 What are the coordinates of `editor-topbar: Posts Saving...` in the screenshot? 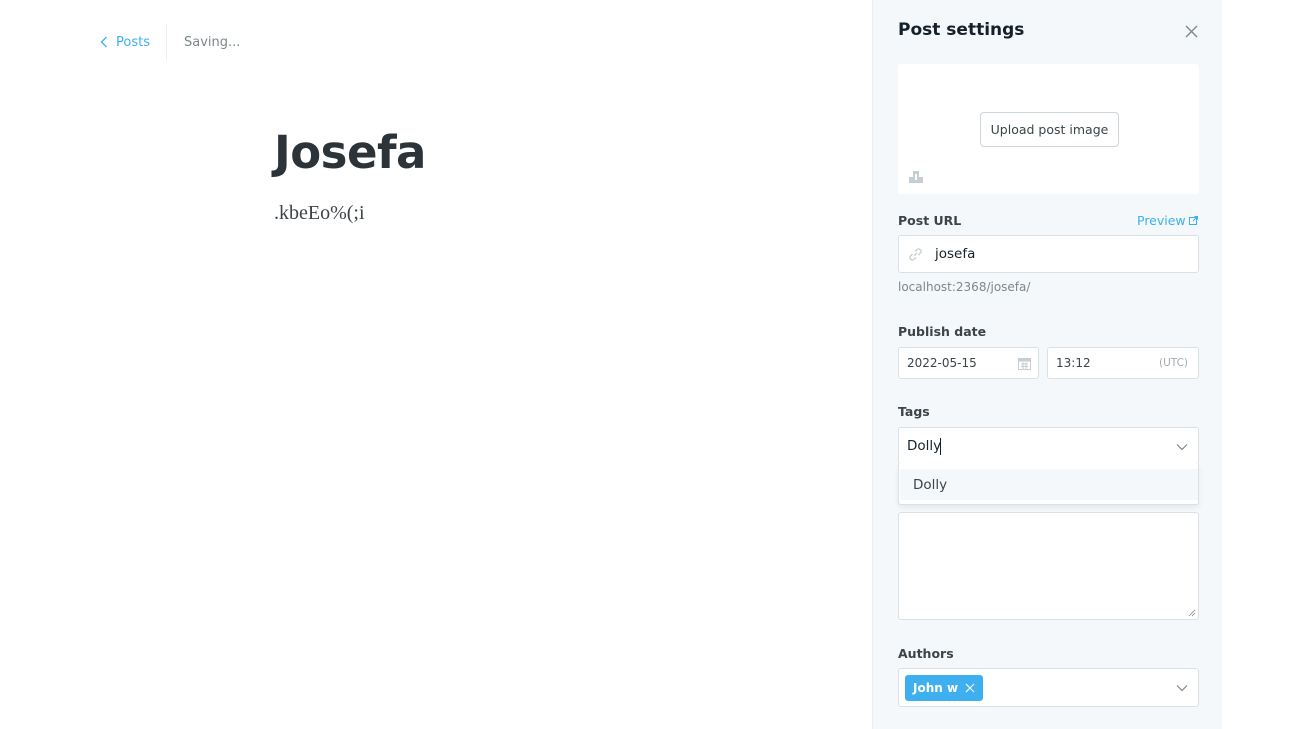 It's located at (170, 42).